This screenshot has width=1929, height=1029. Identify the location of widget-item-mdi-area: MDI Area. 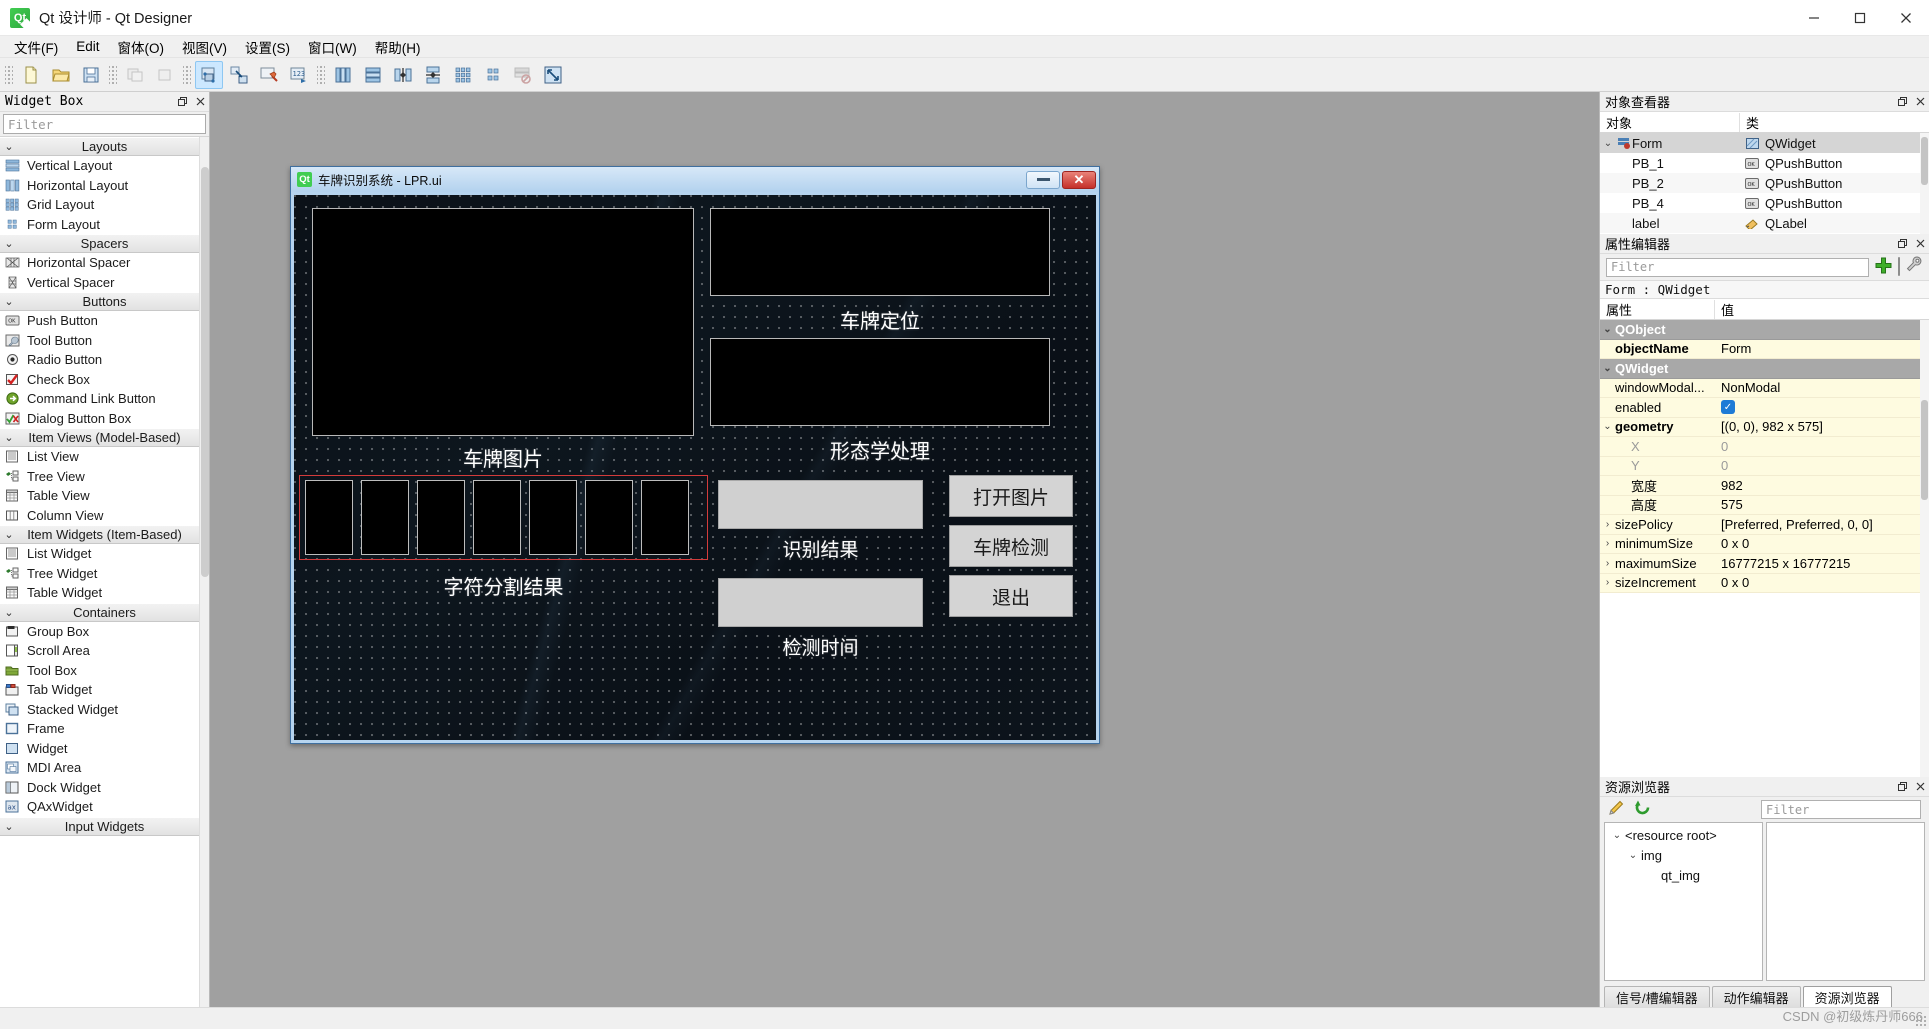
(104, 768).